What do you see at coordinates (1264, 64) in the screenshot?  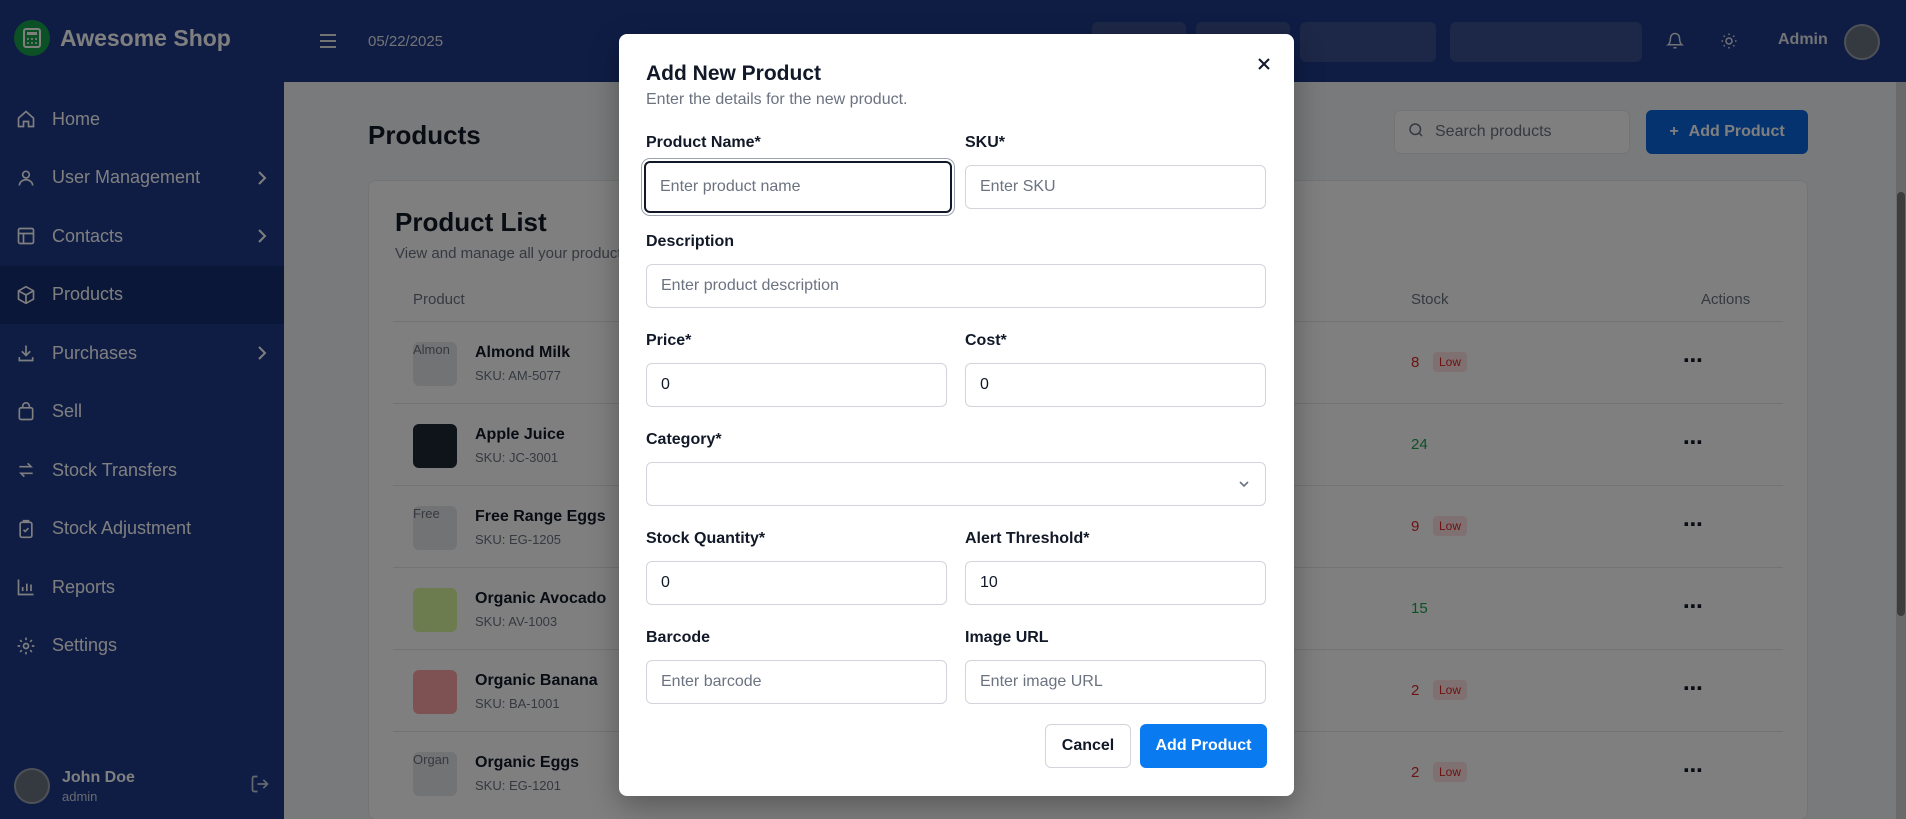 I see `close-icon` at bounding box center [1264, 64].